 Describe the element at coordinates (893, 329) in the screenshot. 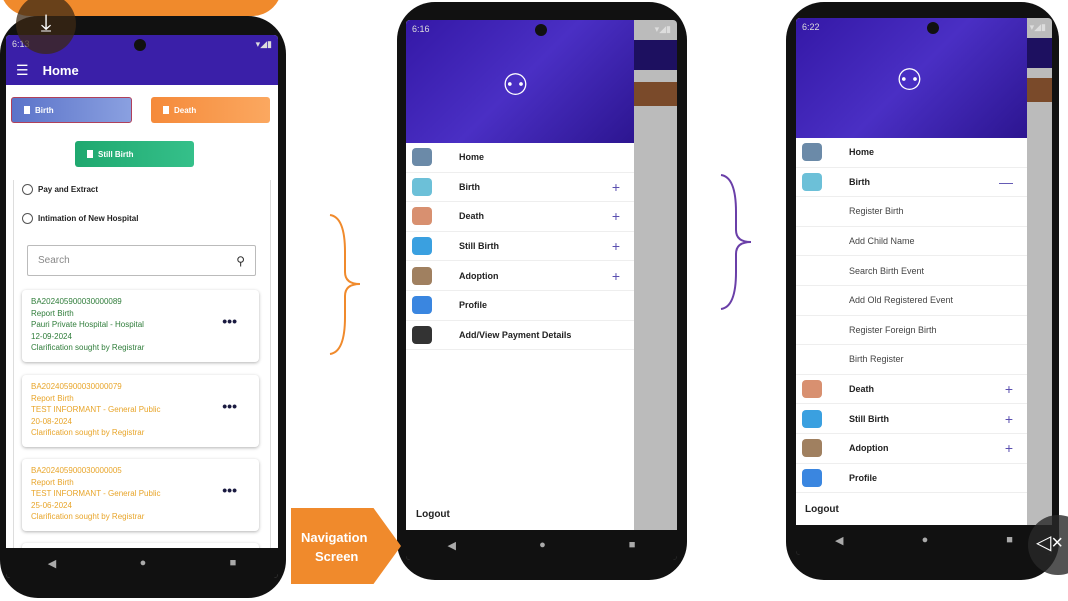

I see `drawer-item-label: Register Foreign Birth` at that location.